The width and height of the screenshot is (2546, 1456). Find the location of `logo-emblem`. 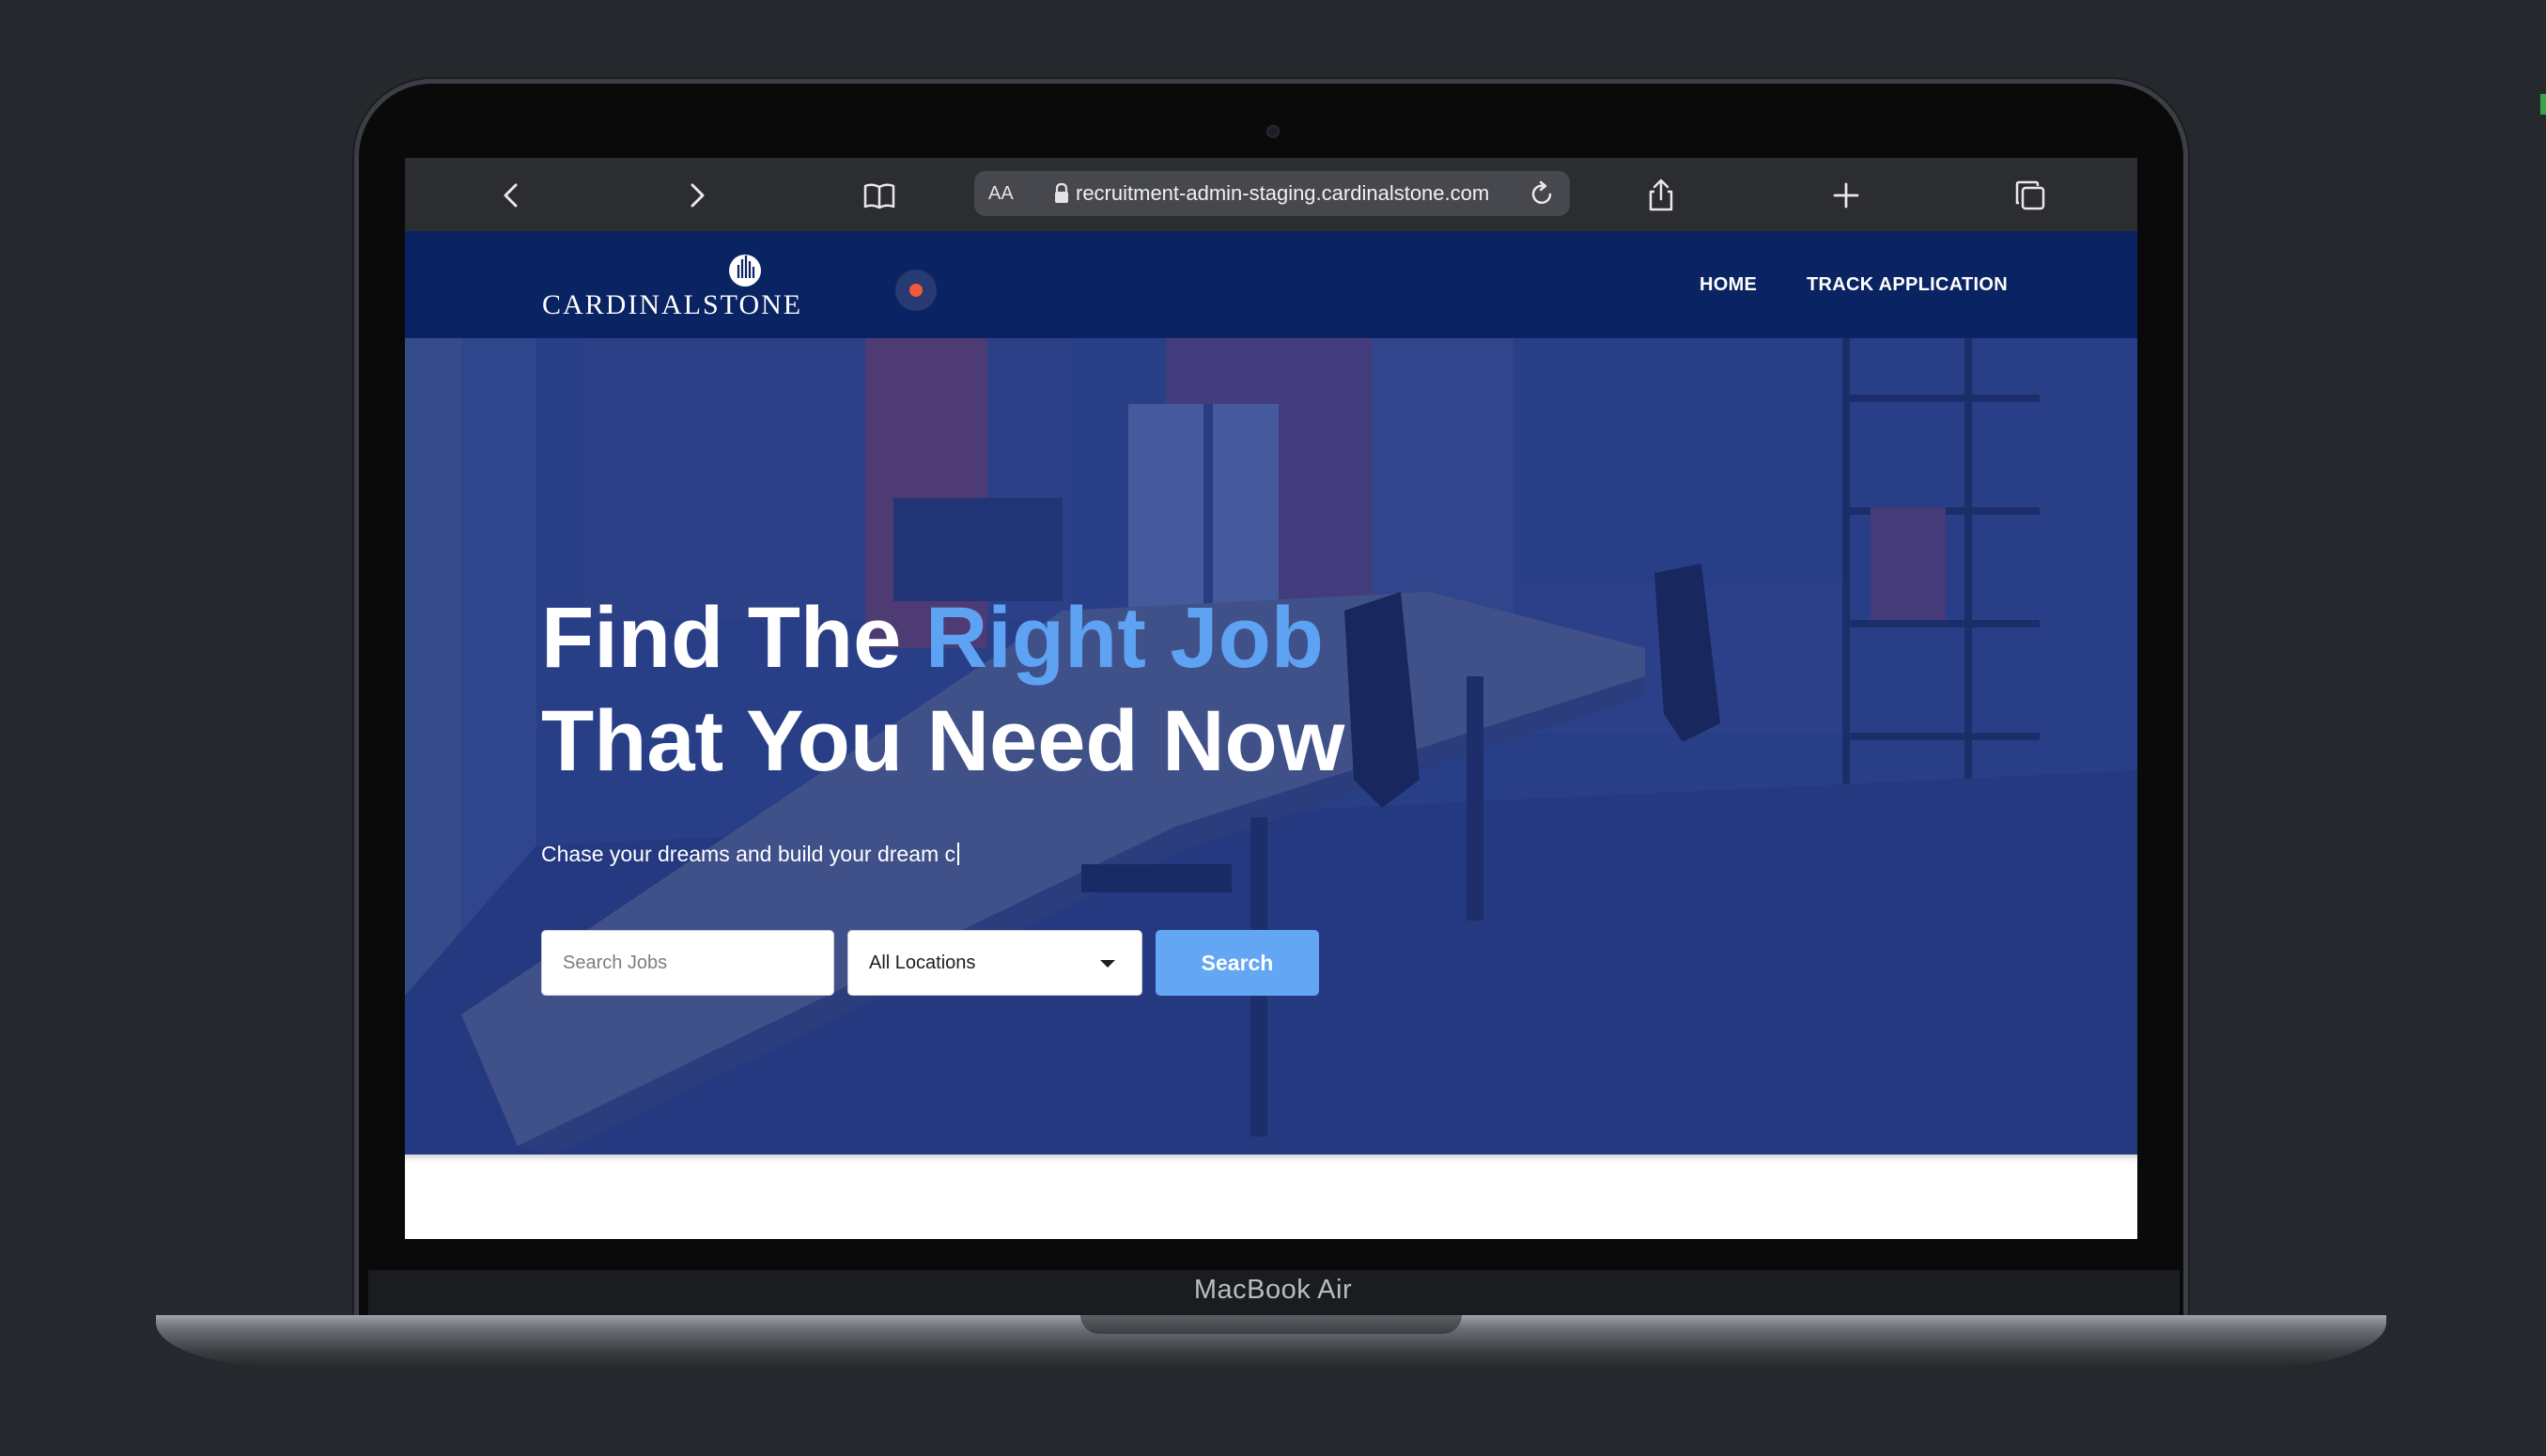

logo-emblem is located at coordinates (745, 271).